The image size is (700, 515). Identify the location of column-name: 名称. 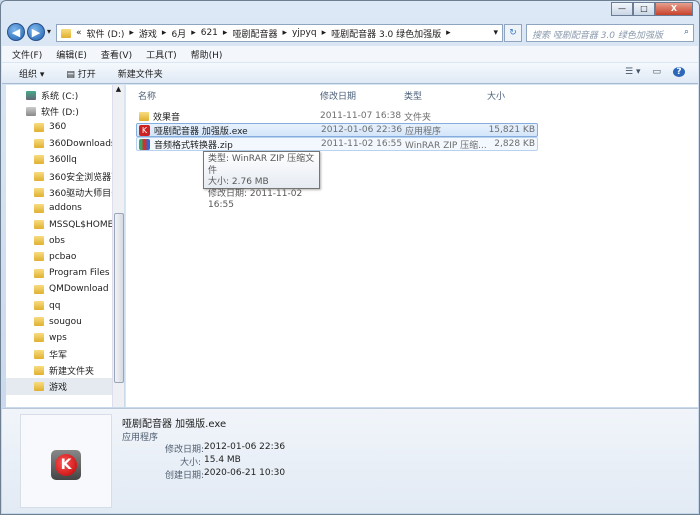
(147, 95).